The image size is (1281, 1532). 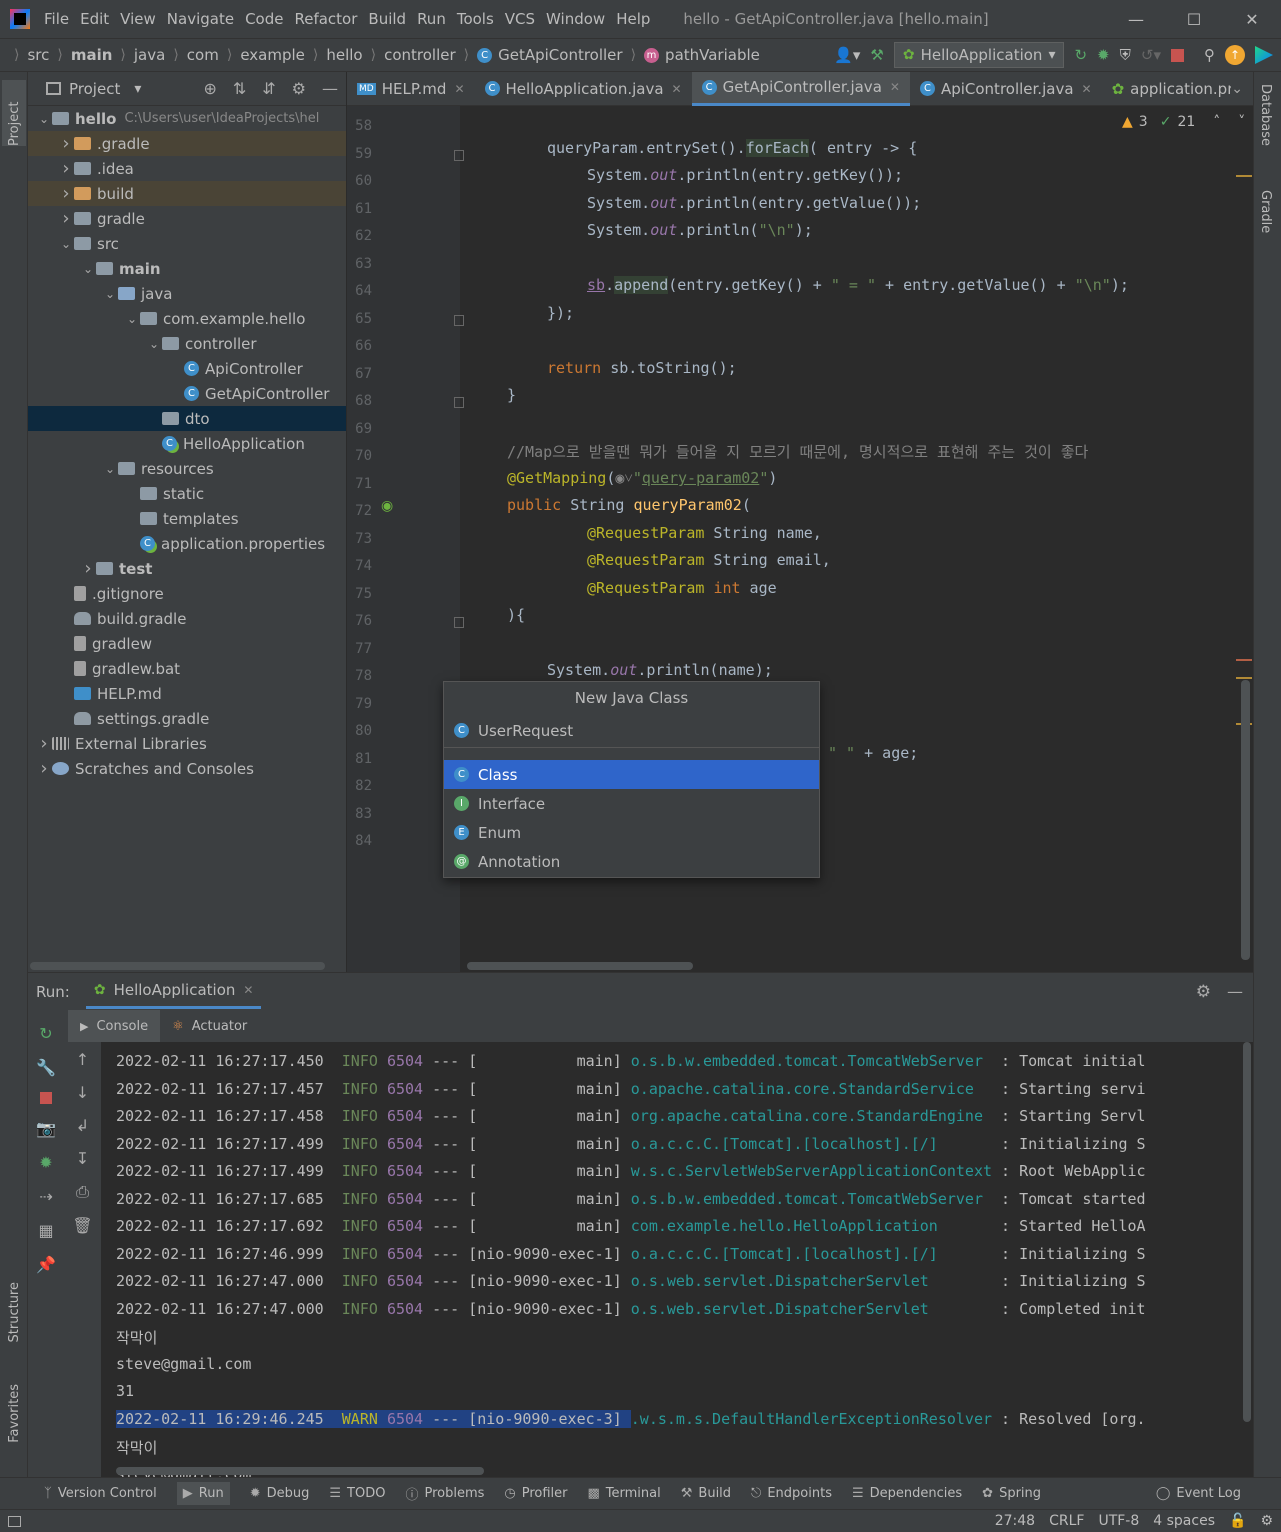 What do you see at coordinates (14, 1312) in the screenshot?
I see `structure-tool-tab: Structure` at bounding box center [14, 1312].